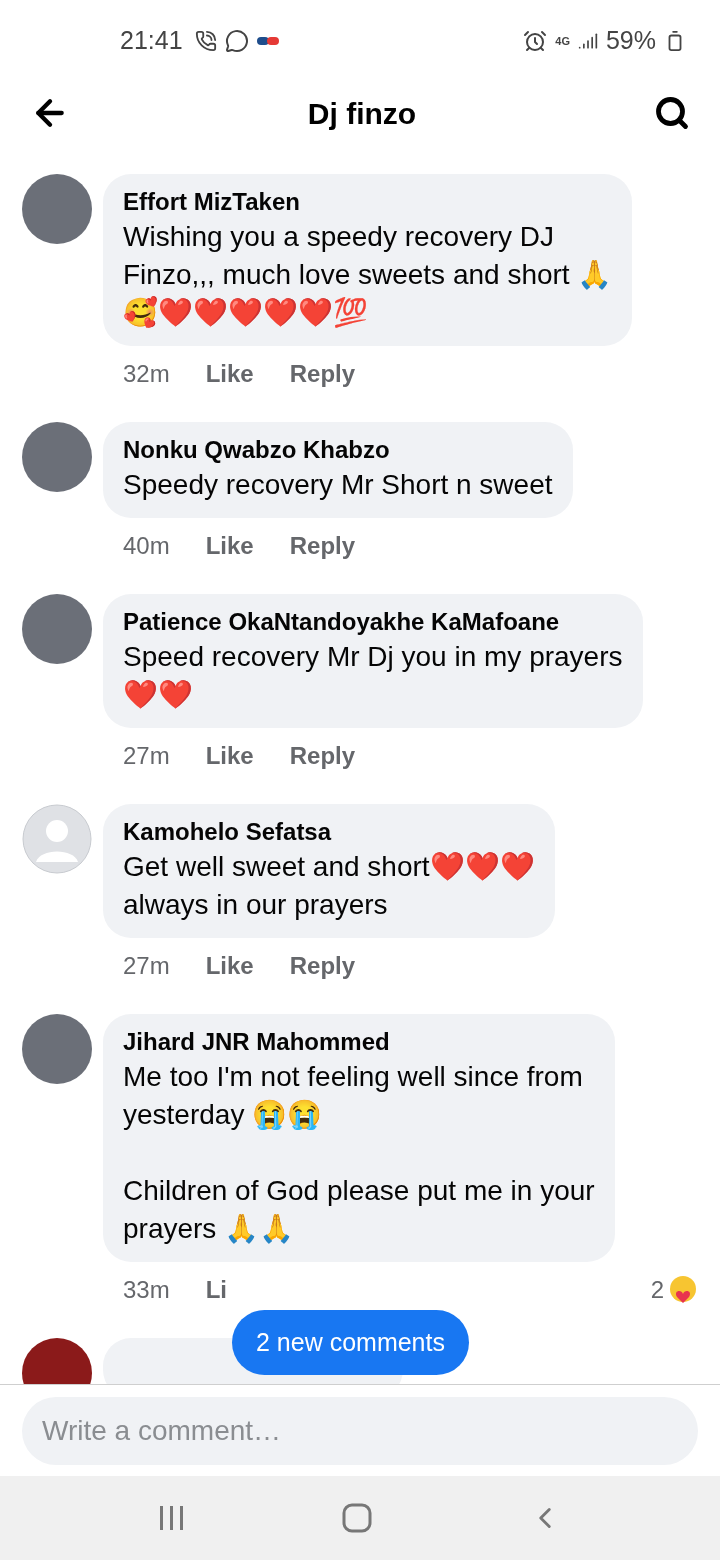  What do you see at coordinates (368, 202) in the screenshot?
I see `commenter-name: Effort MizTaken` at bounding box center [368, 202].